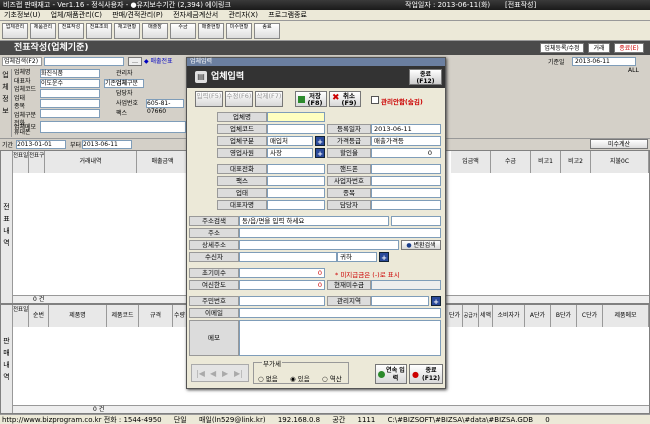 This screenshot has width=650, height=424. Describe the element at coordinates (400, 301) in the screenshot. I see `region-select` at that location.